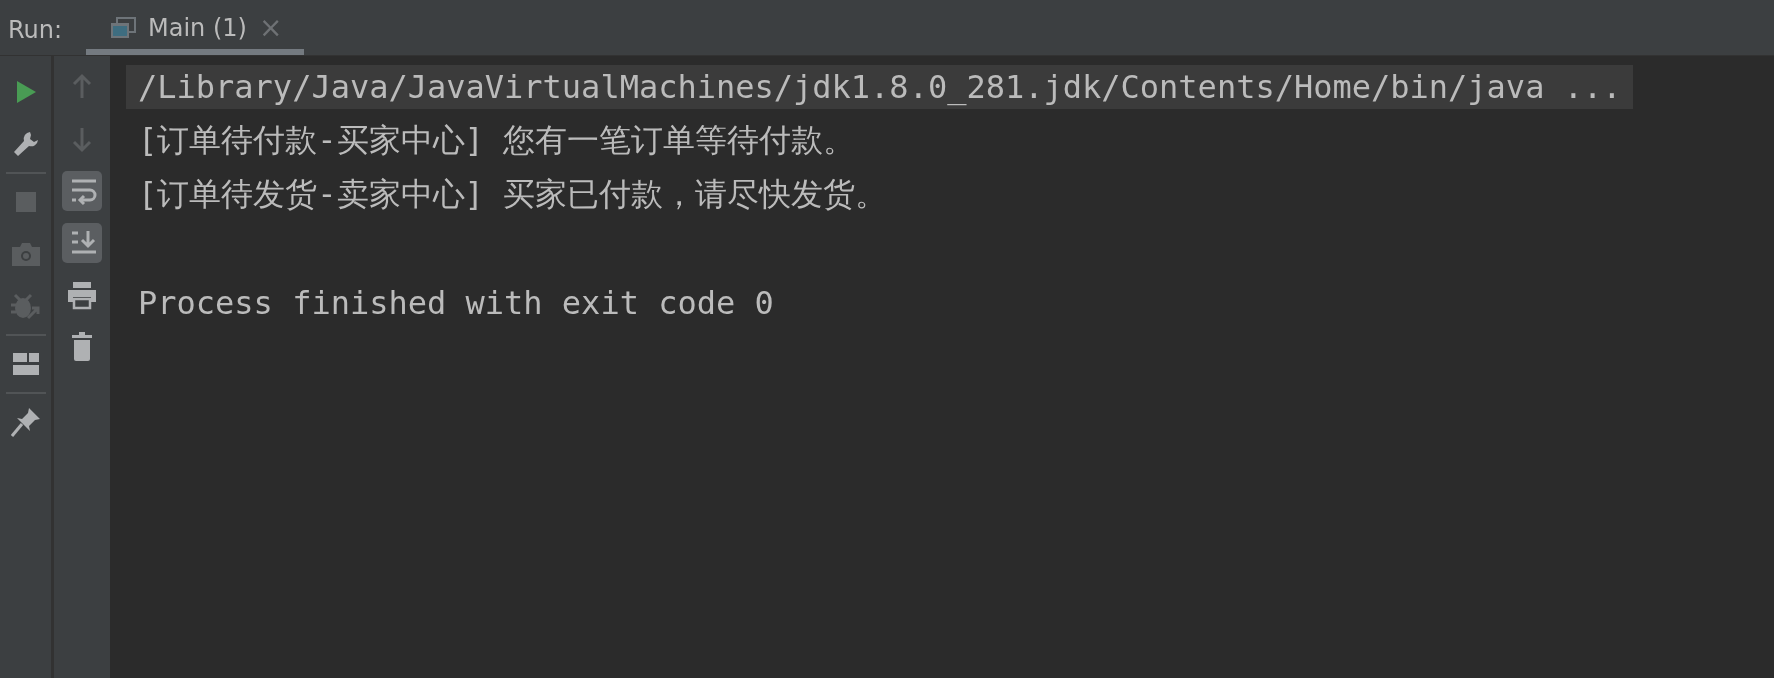 This screenshot has height=678, width=1774. I want to click on scroll-to-end-icon, so click(82, 243).